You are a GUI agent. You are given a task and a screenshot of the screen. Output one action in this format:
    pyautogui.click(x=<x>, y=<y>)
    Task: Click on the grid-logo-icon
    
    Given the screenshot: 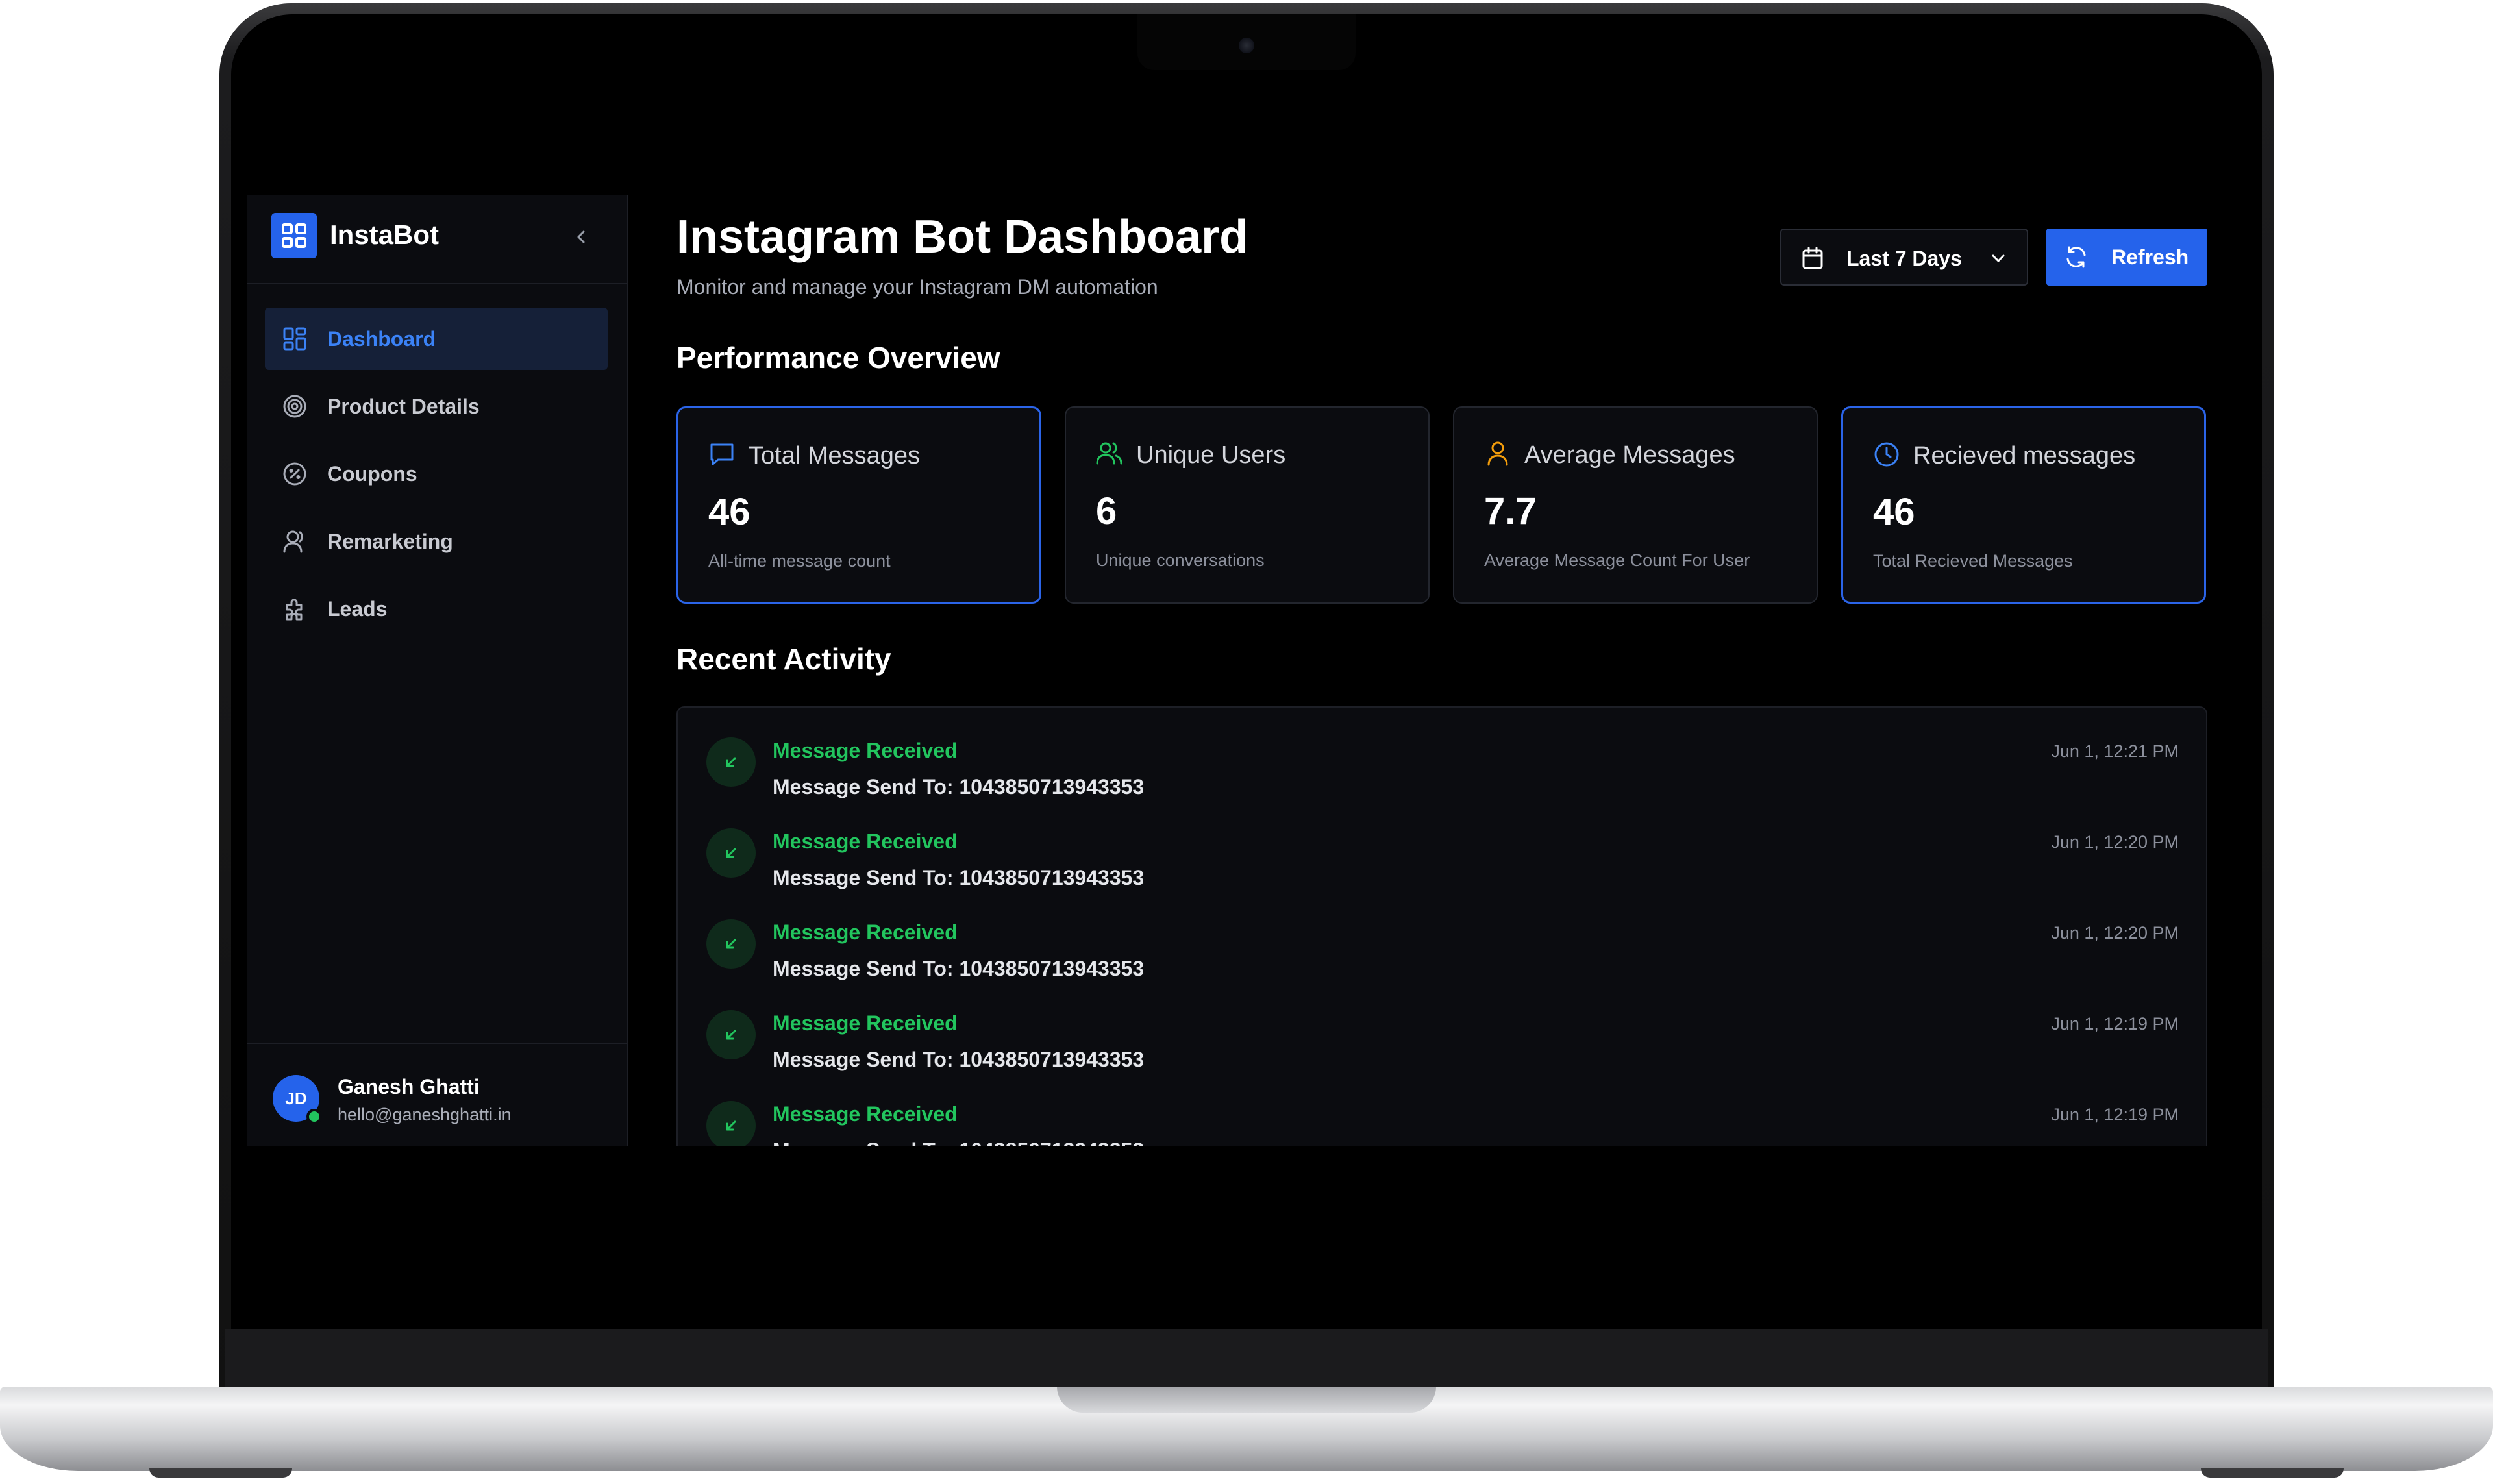 What is the action you would take?
    pyautogui.click(x=294, y=235)
    